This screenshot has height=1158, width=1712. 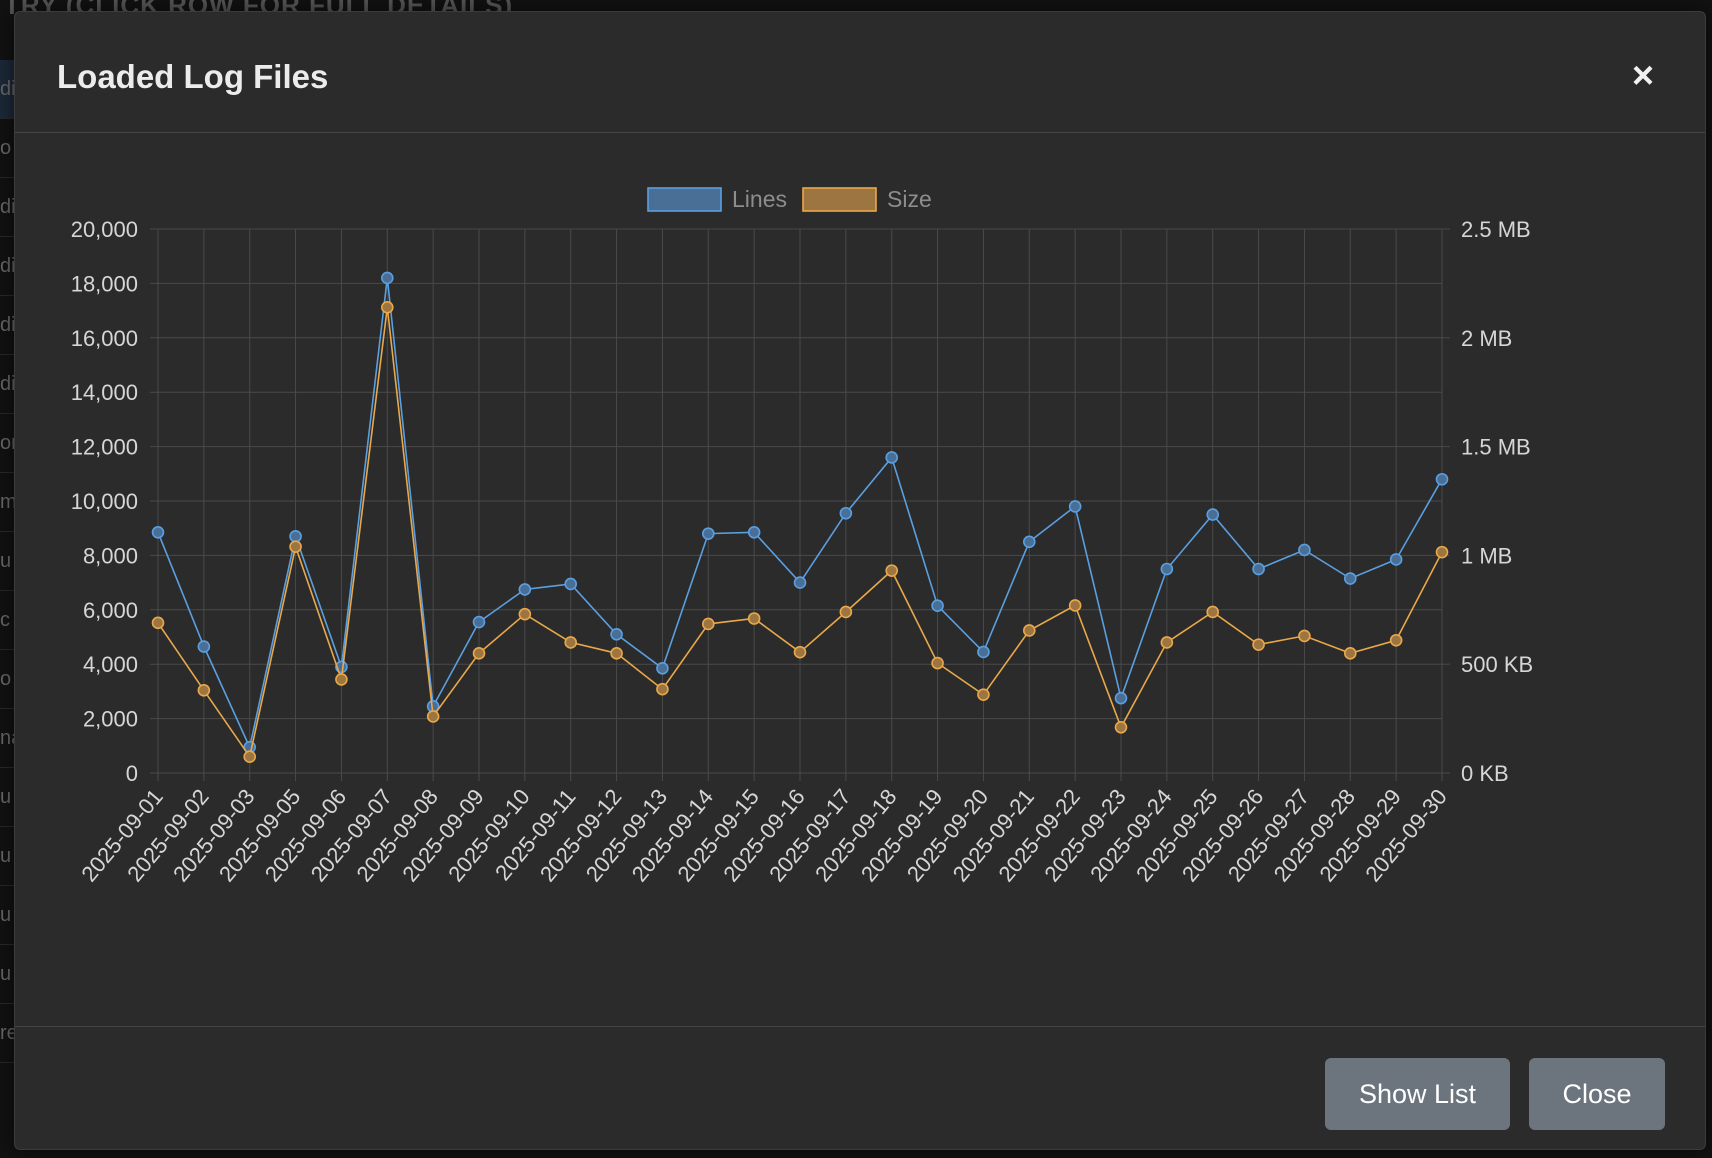 I want to click on left-axis-tick-label: 10,000, so click(x=104, y=501).